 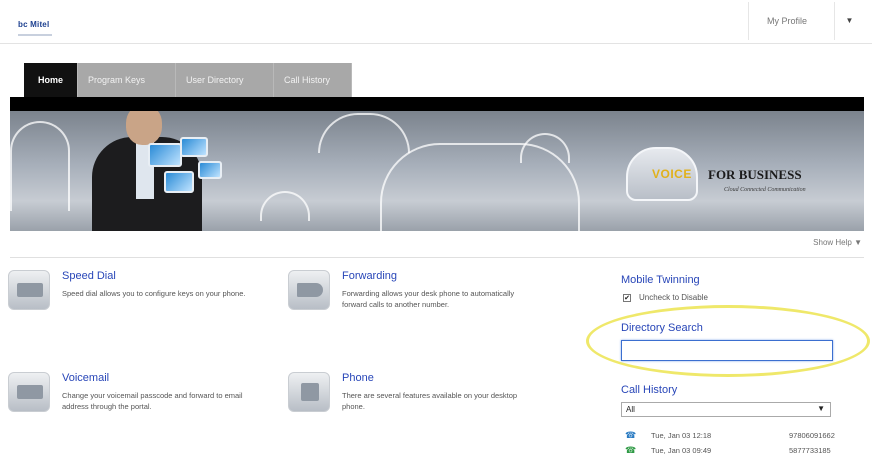 I want to click on call-history-title: Call History, so click(x=649, y=390).